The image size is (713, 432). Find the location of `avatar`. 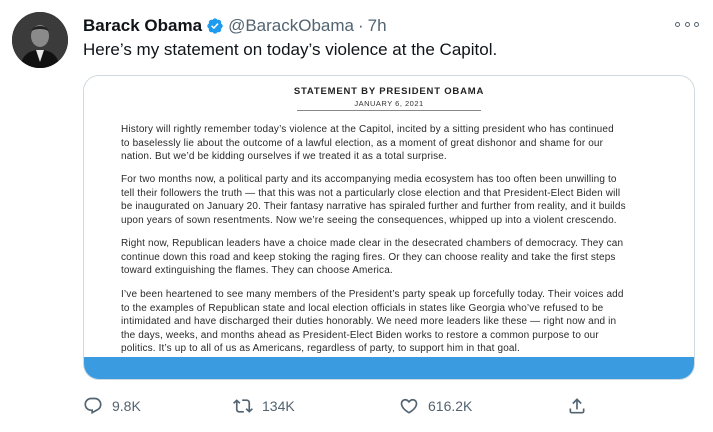

avatar is located at coordinates (40, 40).